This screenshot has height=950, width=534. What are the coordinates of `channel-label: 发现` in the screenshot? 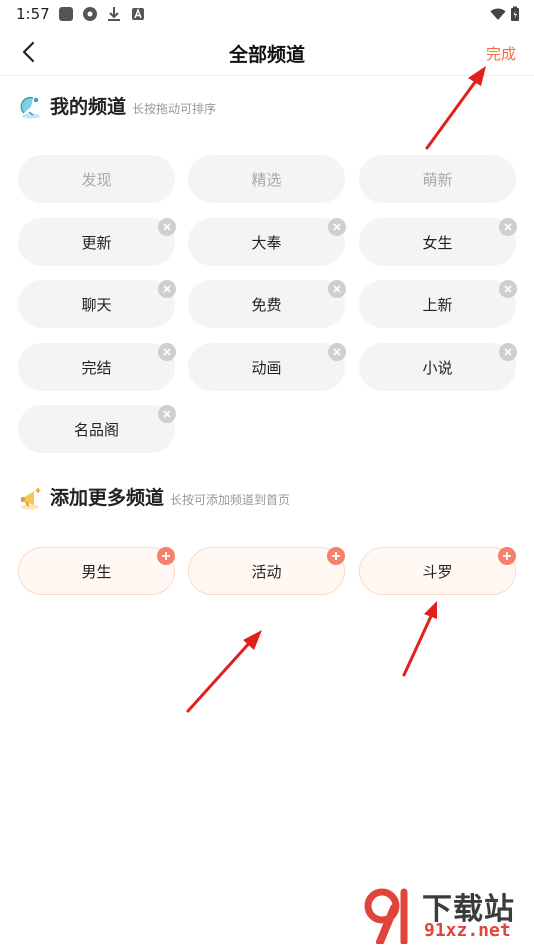 It's located at (96, 179).